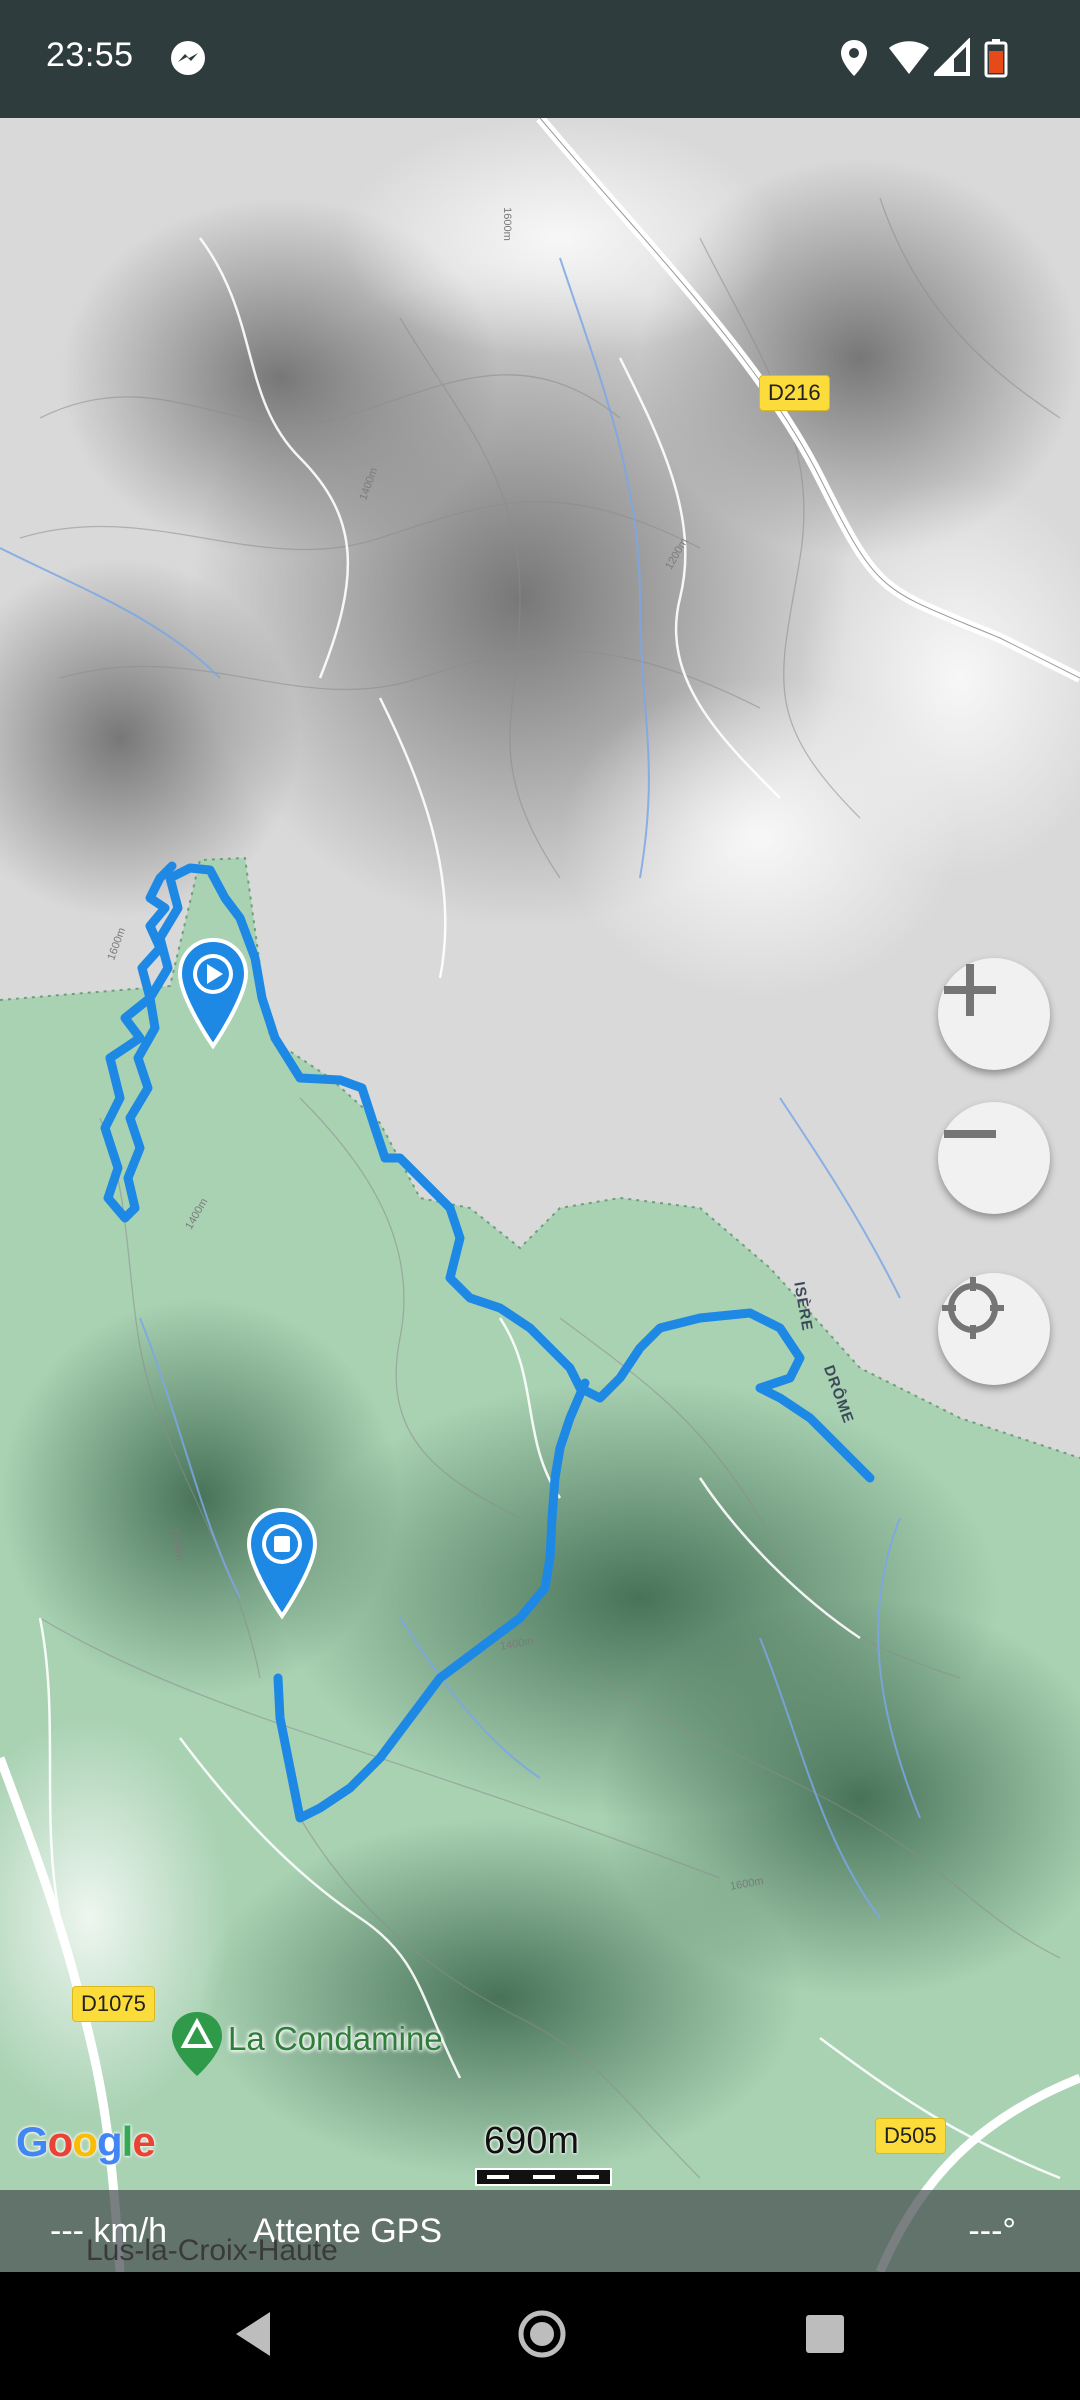  I want to click on scale-label: 690m, so click(532, 2141).